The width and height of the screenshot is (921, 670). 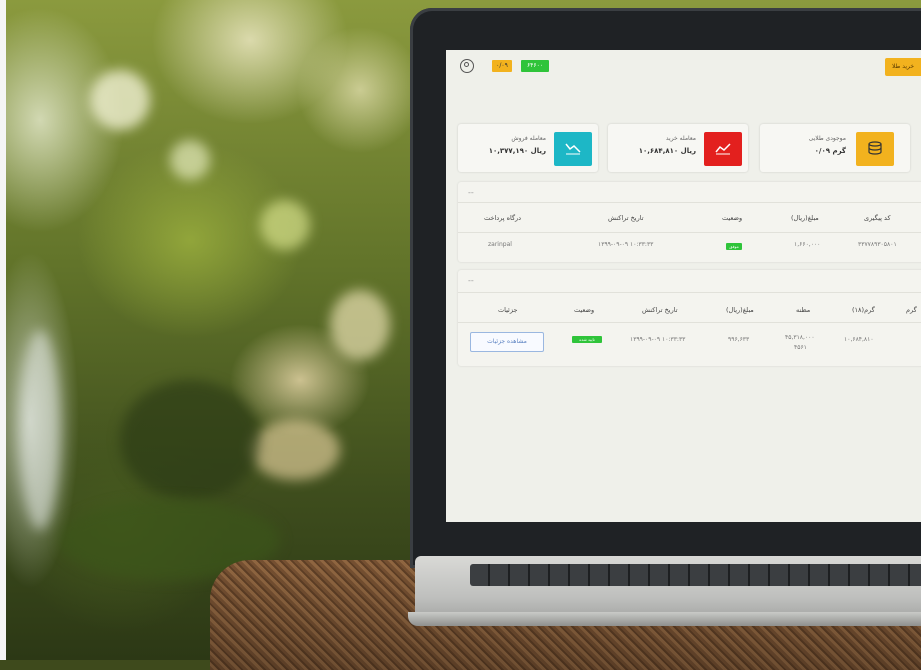 What do you see at coordinates (664, 619) in the screenshot?
I see `laptop-base-edge` at bounding box center [664, 619].